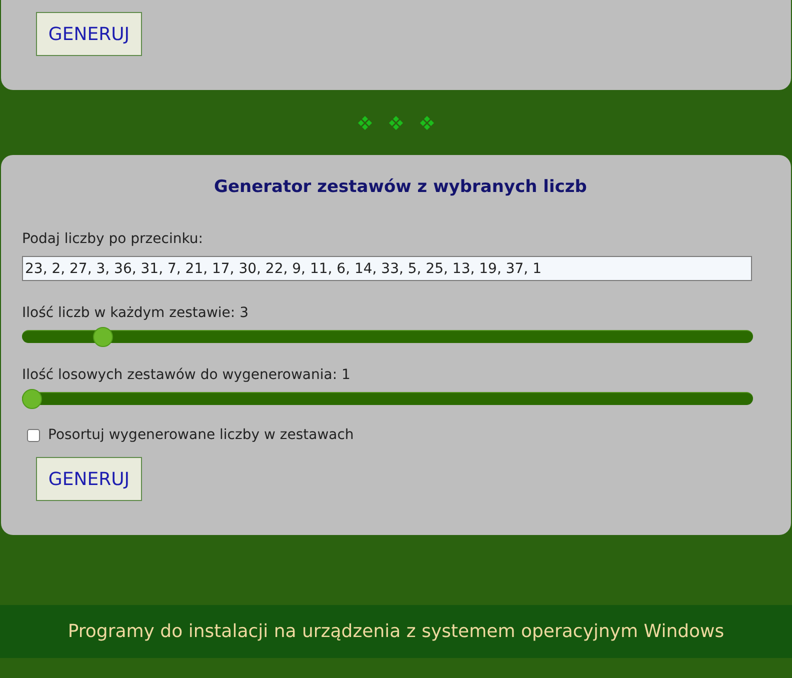  I want to click on footer-text: Programy do instalacji na urządzenia z systemem operacyjnym Windows, so click(396, 631).